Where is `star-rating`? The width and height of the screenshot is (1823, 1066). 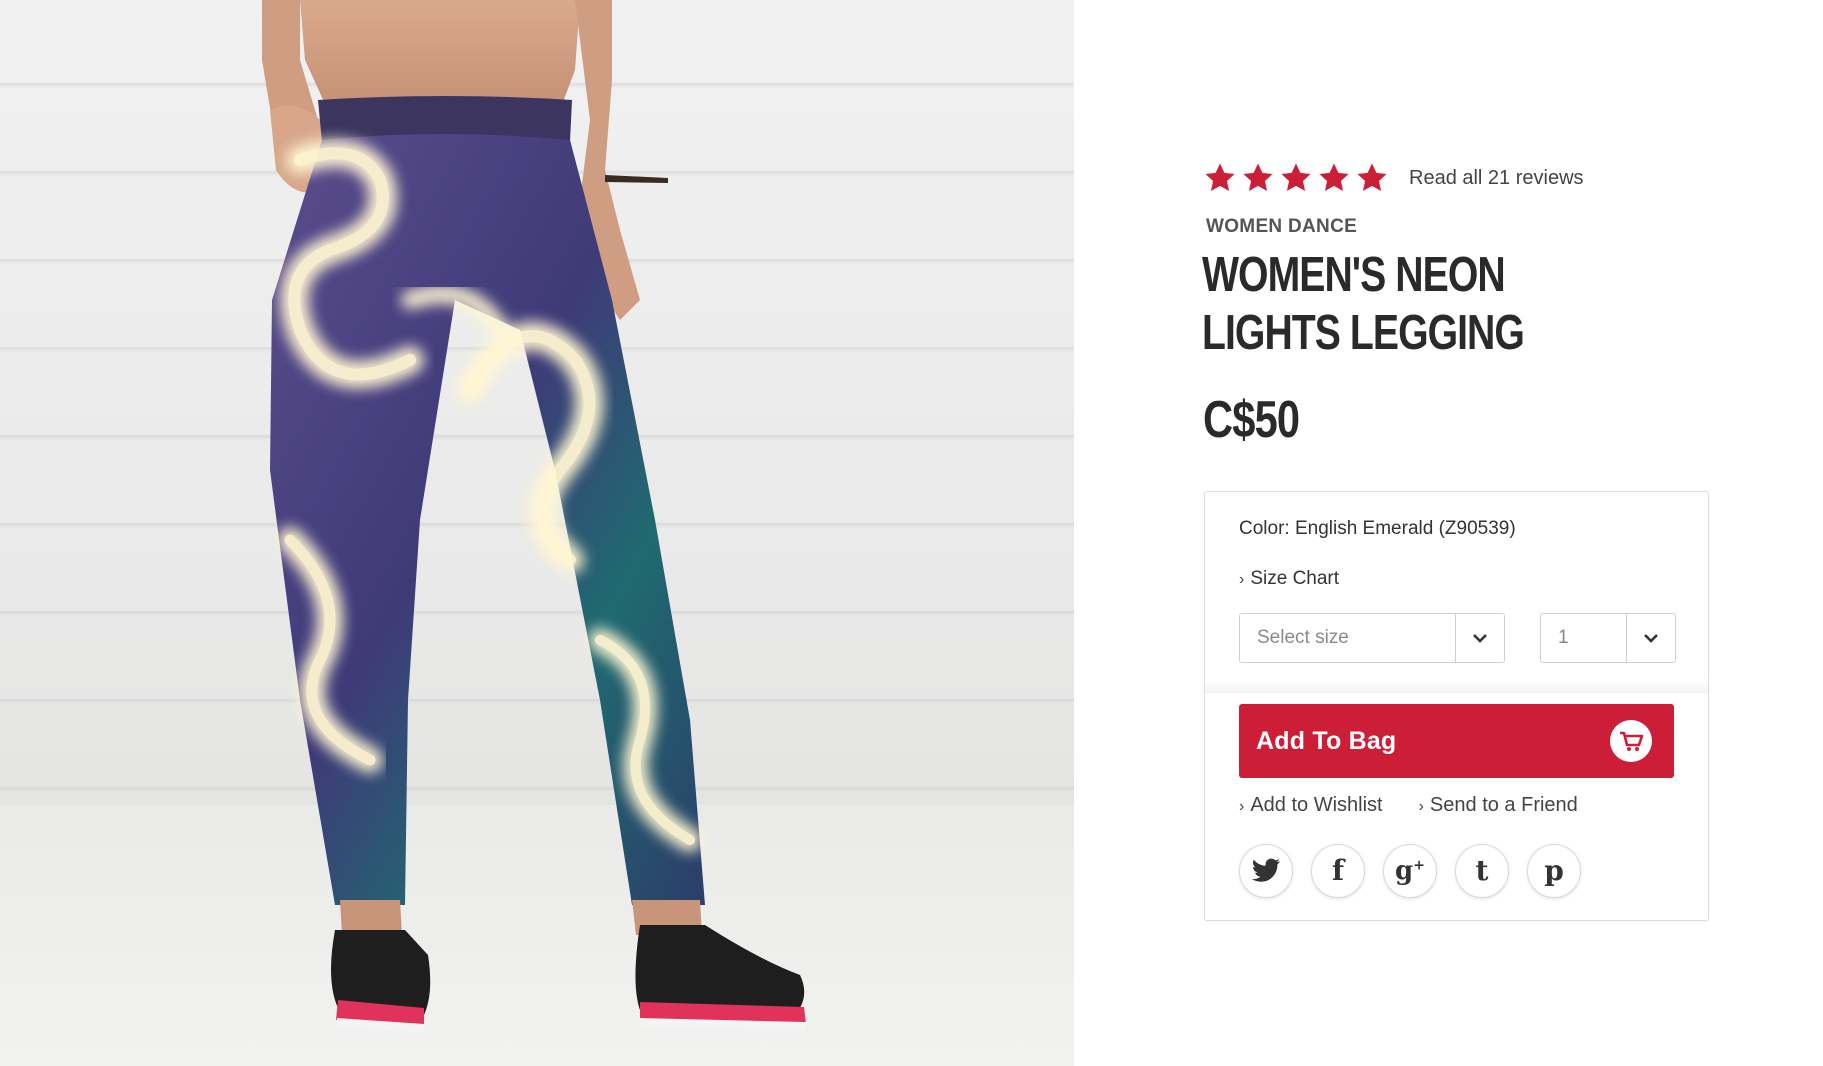
star-rating is located at coordinates (1298, 178).